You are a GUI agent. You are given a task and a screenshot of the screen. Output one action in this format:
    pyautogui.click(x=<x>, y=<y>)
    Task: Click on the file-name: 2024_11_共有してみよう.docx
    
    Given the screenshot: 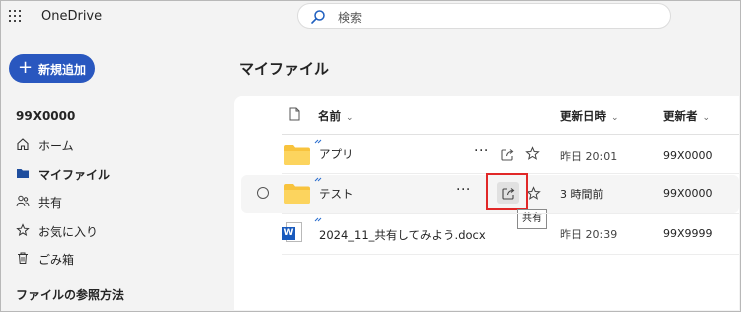 What is the action you would take?
    pyautogui.click(x=402, y=235)
    